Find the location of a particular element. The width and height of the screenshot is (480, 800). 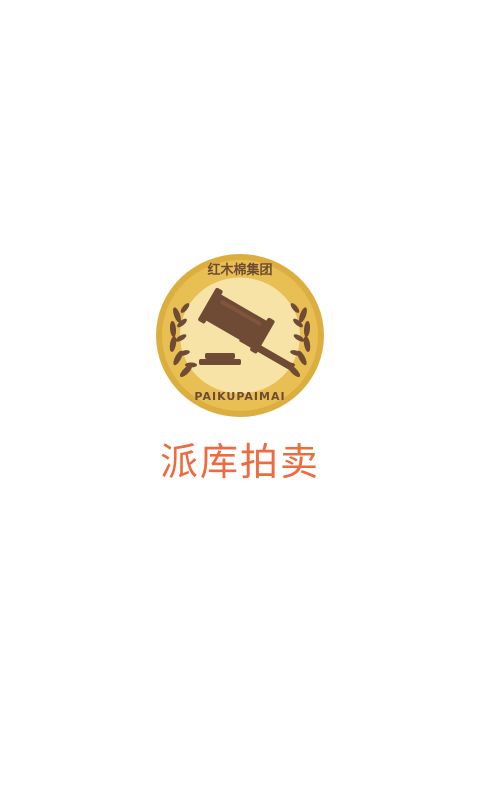

gavel-seal-icon: 红木棉集团 PAIKUPAIMAI is located at coordinates (240, 335).